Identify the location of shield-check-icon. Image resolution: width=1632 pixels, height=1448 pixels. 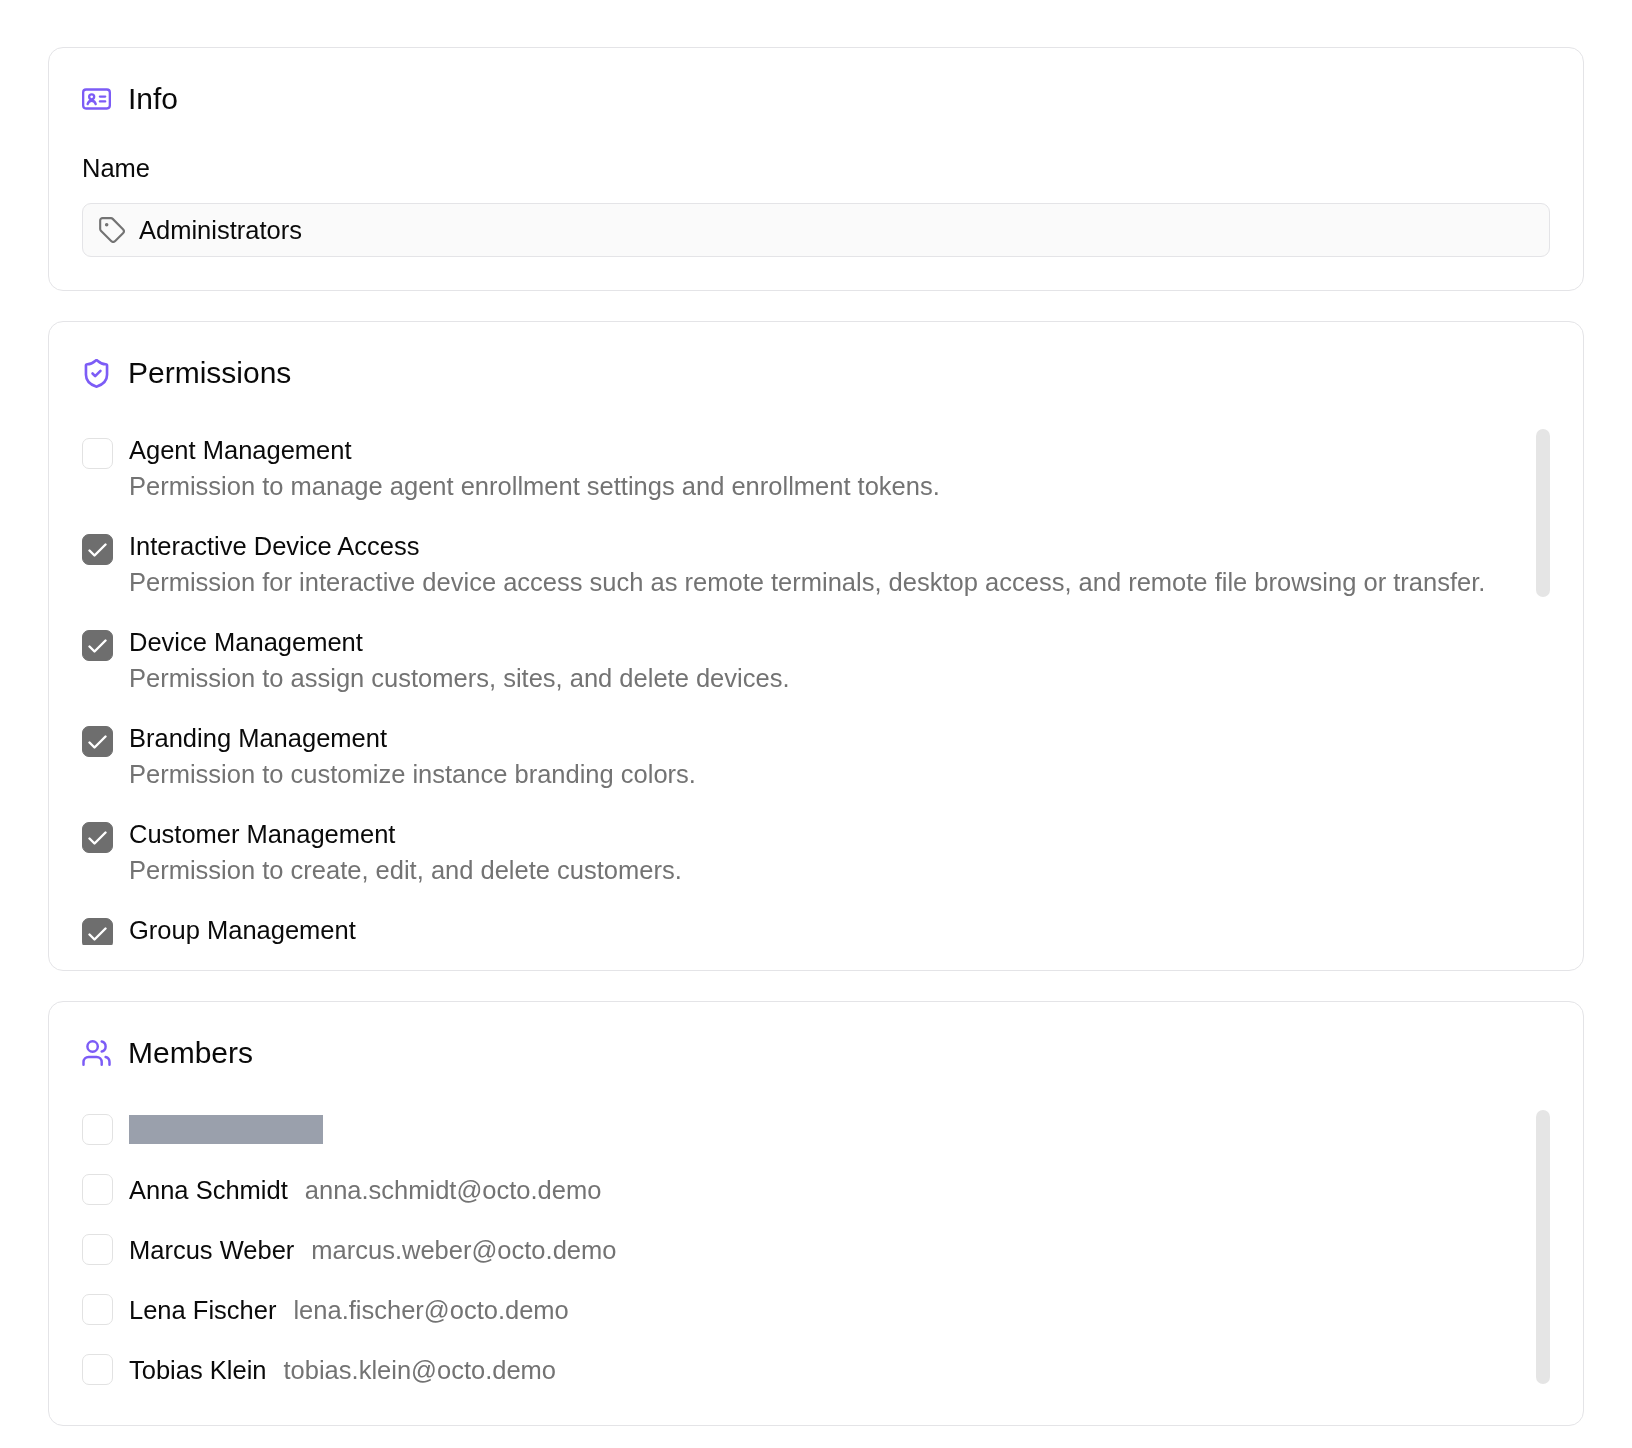
(96, 373).